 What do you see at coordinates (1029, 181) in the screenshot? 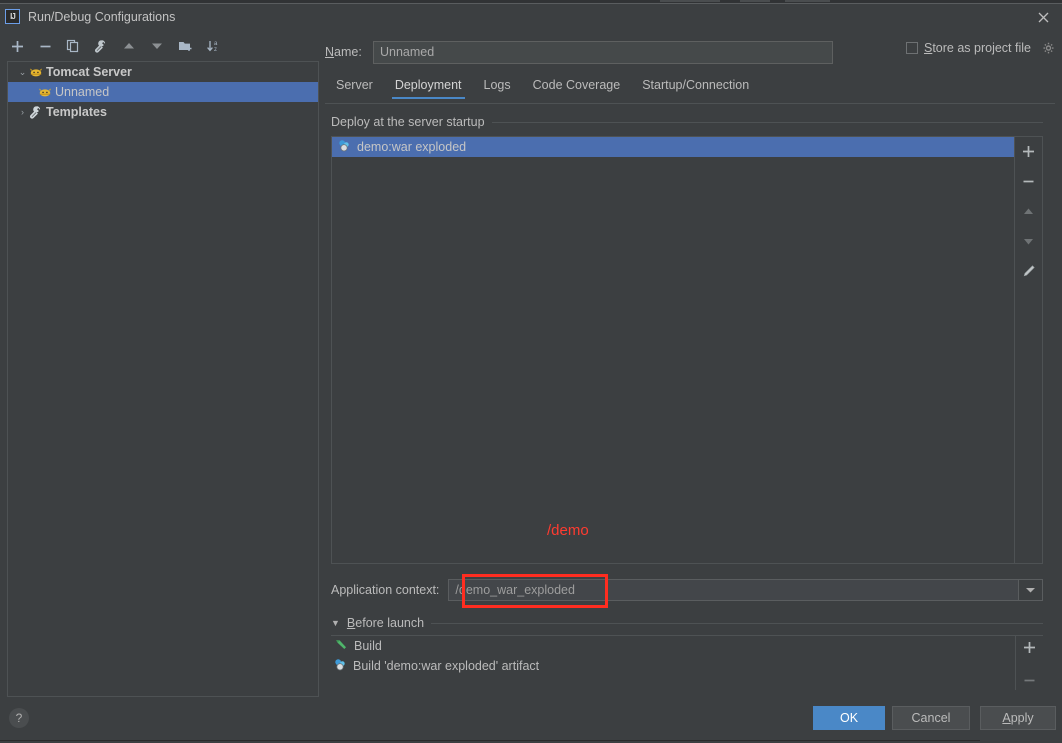
I see `remove-artifact-button` at bounding box center [1029, 181].